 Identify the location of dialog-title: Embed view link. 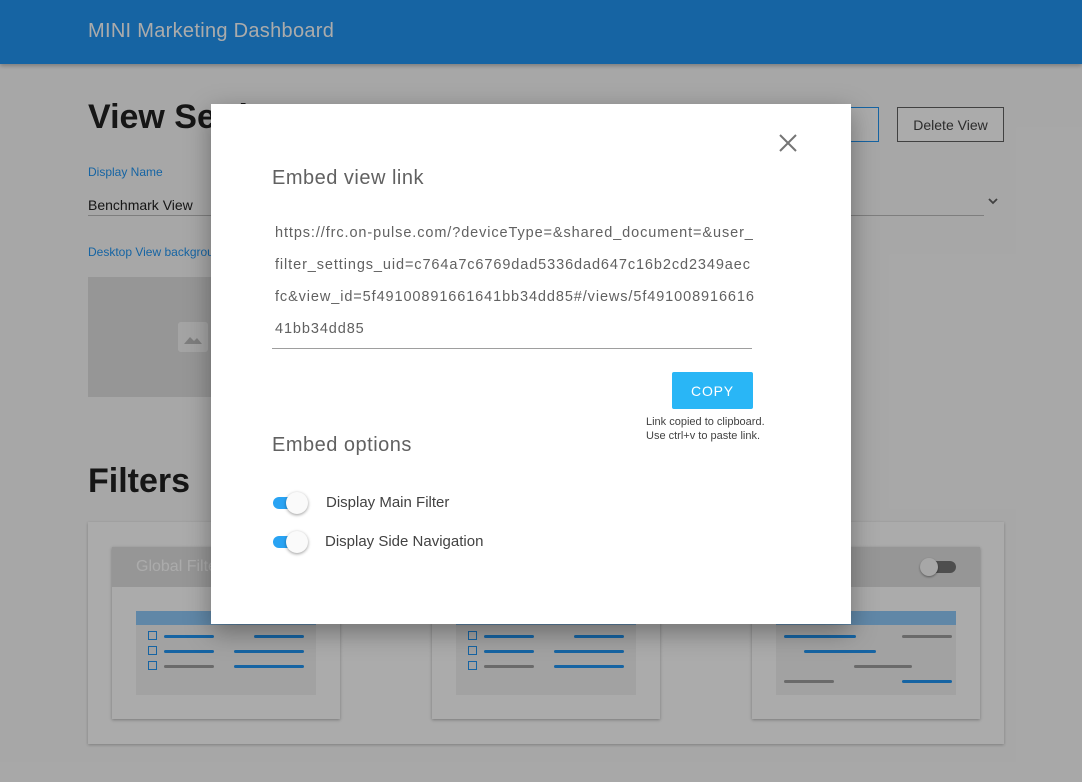
(348, 178).